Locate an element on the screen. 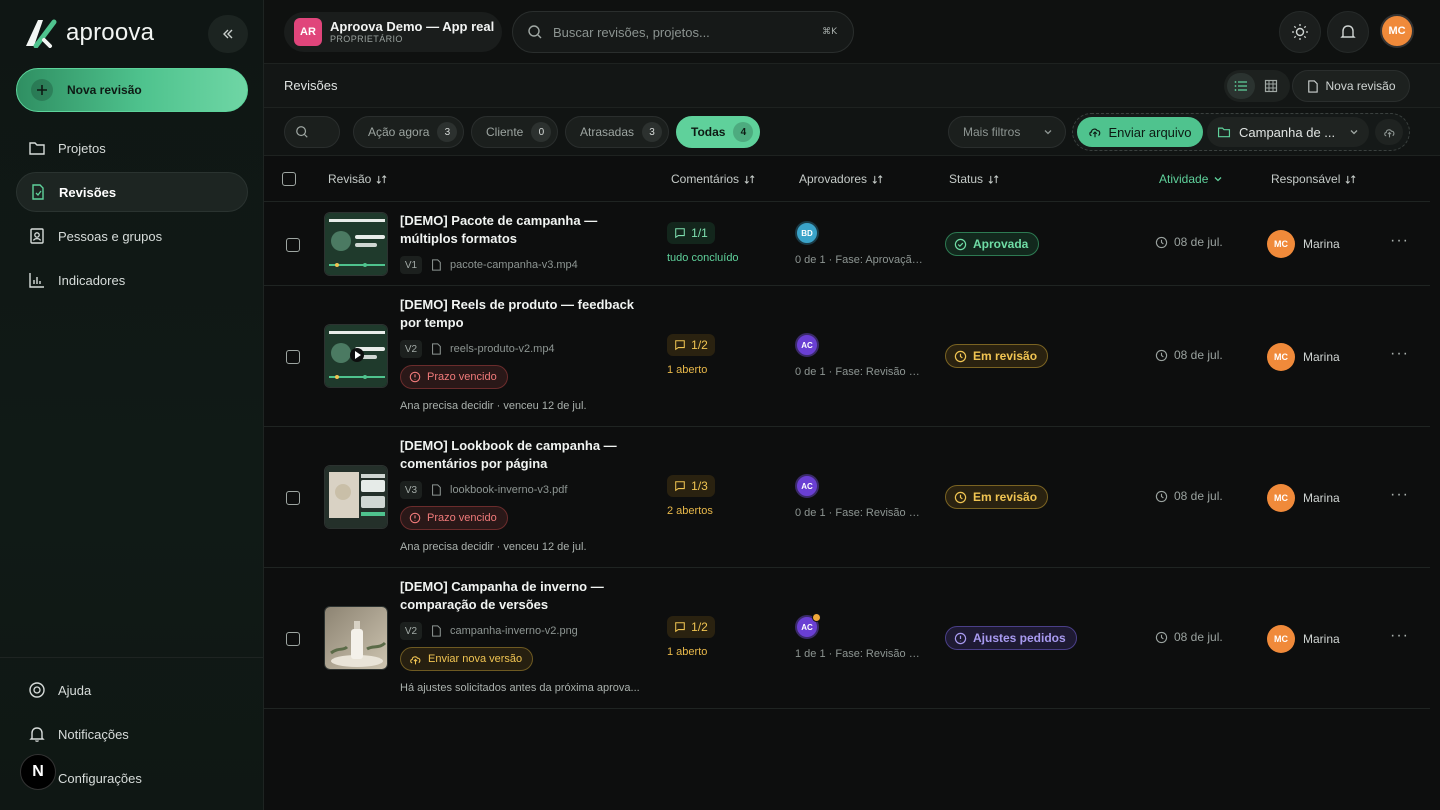  approvers-cell: BD 0 de 1 · Fase: Aprovação final is located at coordinates (860, 243).